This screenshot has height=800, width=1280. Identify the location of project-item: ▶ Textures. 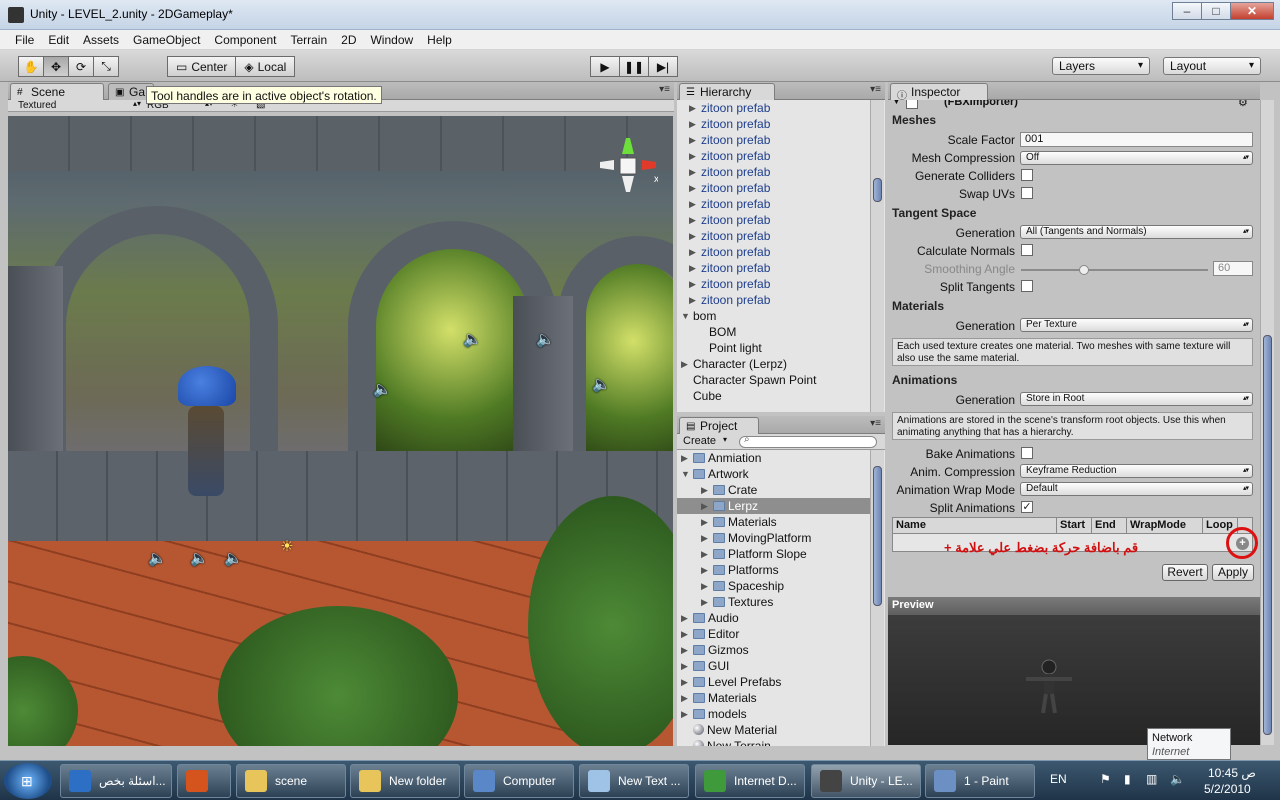
(774, 602).